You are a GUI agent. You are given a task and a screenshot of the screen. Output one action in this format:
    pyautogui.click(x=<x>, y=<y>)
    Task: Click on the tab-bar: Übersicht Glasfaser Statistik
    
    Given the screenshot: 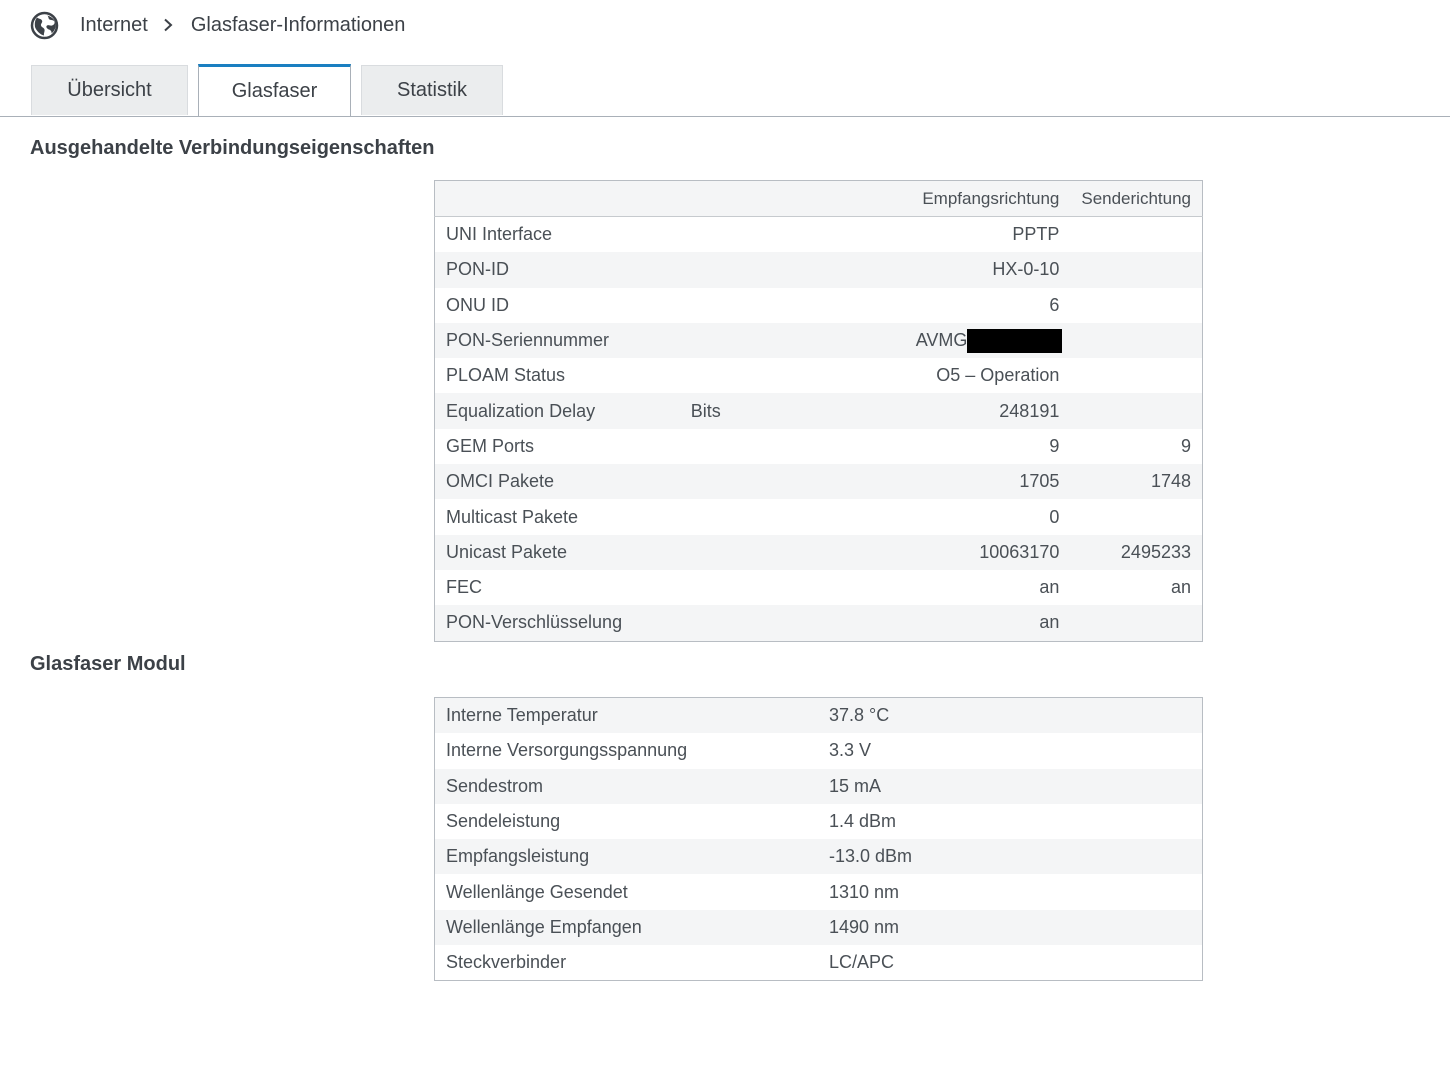 What is the action you would take?
    pyautogui.click(x=725, y=90)
    